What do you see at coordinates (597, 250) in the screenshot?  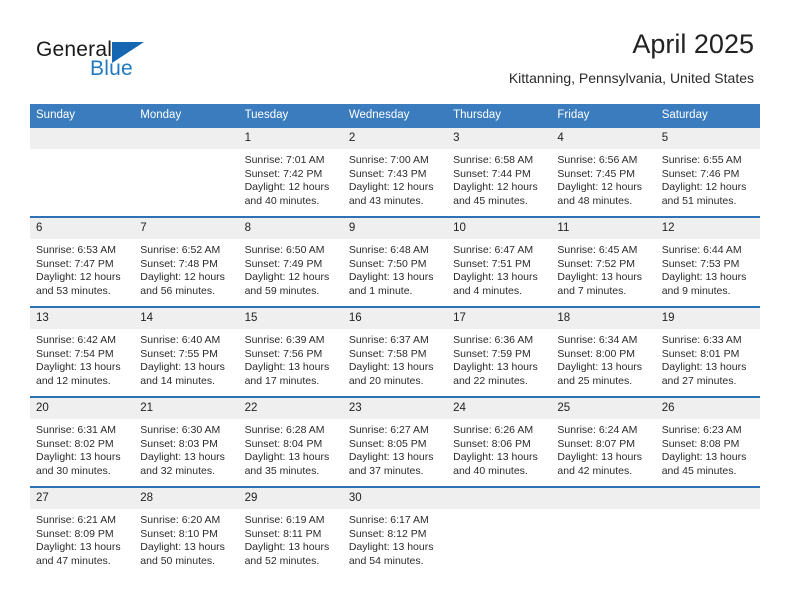 I see `sunrise-text: Sunrise: 6:45 AM` at bounding box center [597, 250].